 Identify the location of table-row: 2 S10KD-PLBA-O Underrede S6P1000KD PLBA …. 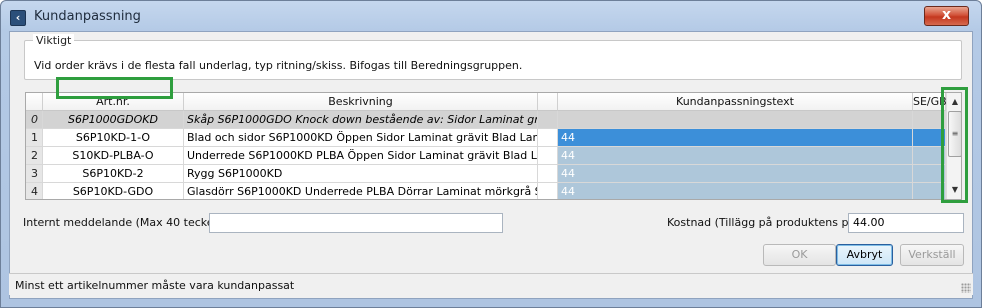
(486, 156).